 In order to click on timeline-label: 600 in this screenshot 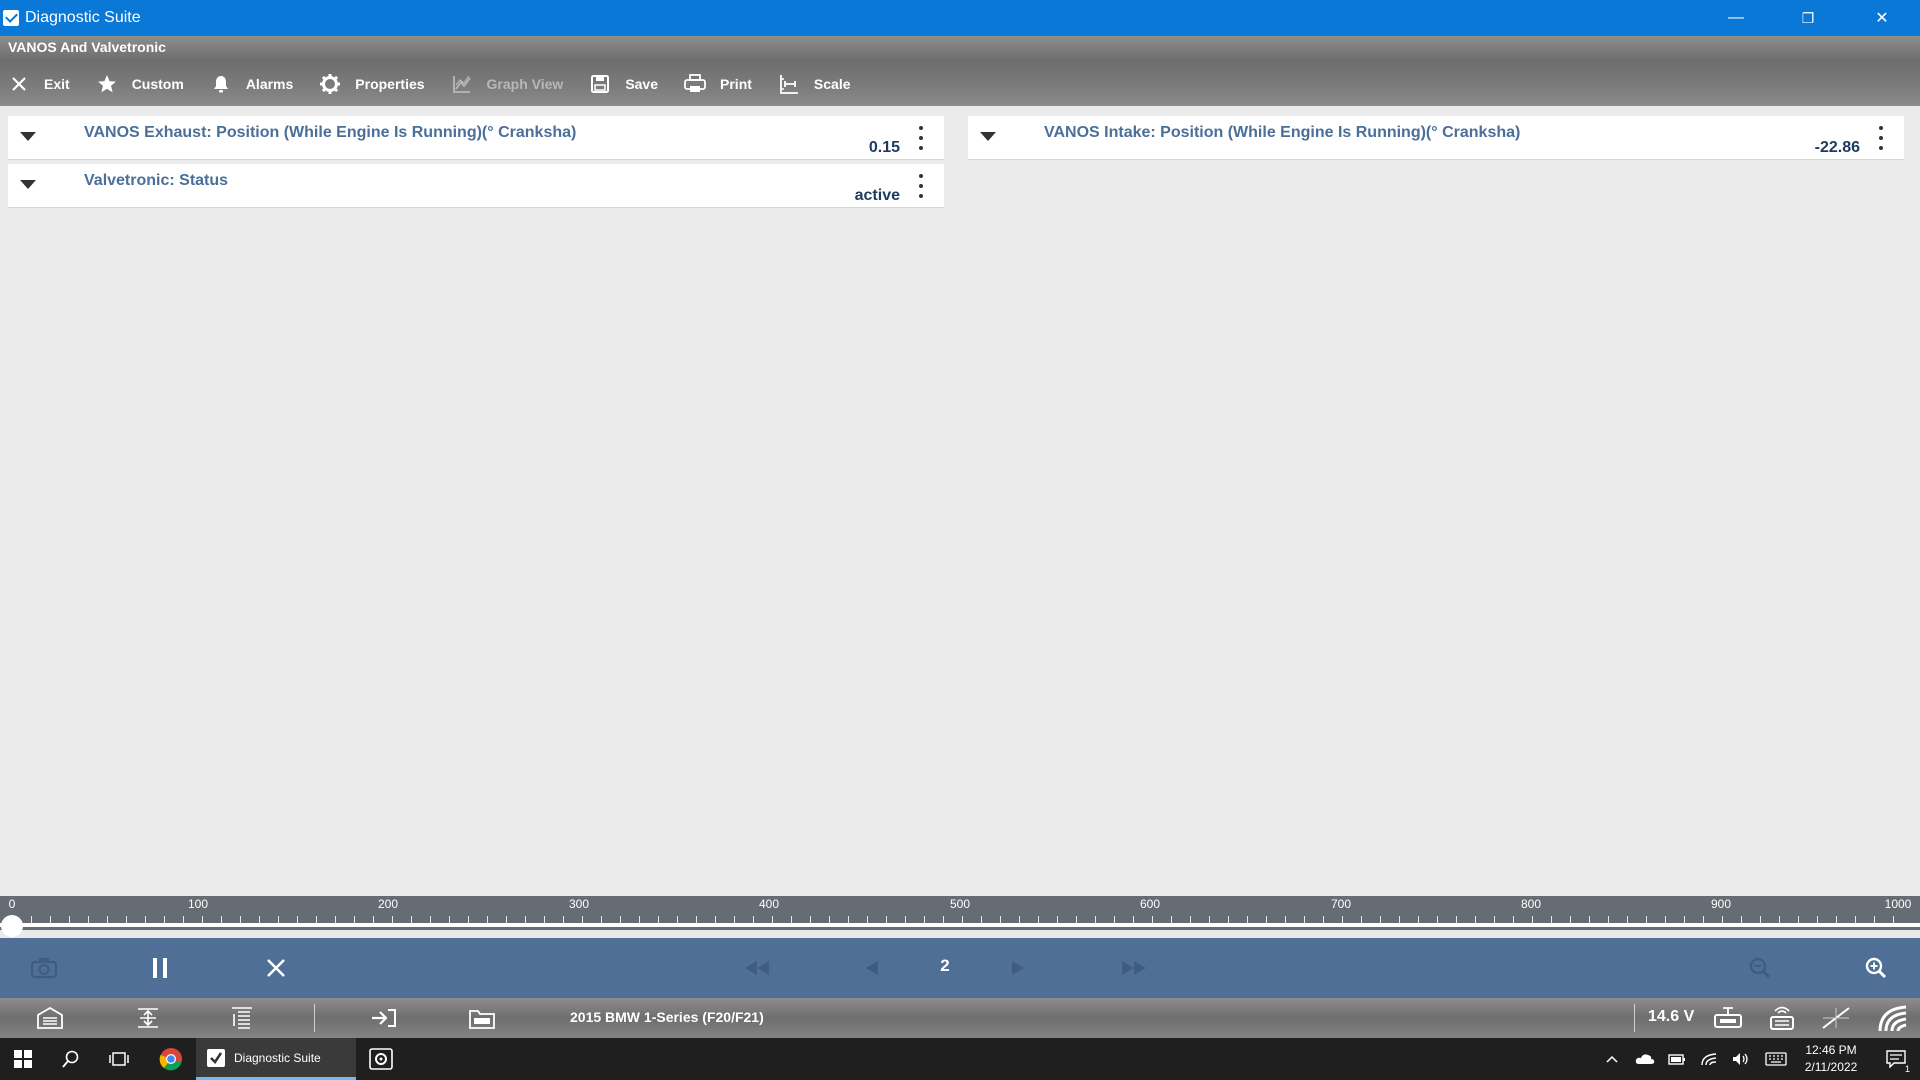, I will do `click(1150, 904)`.